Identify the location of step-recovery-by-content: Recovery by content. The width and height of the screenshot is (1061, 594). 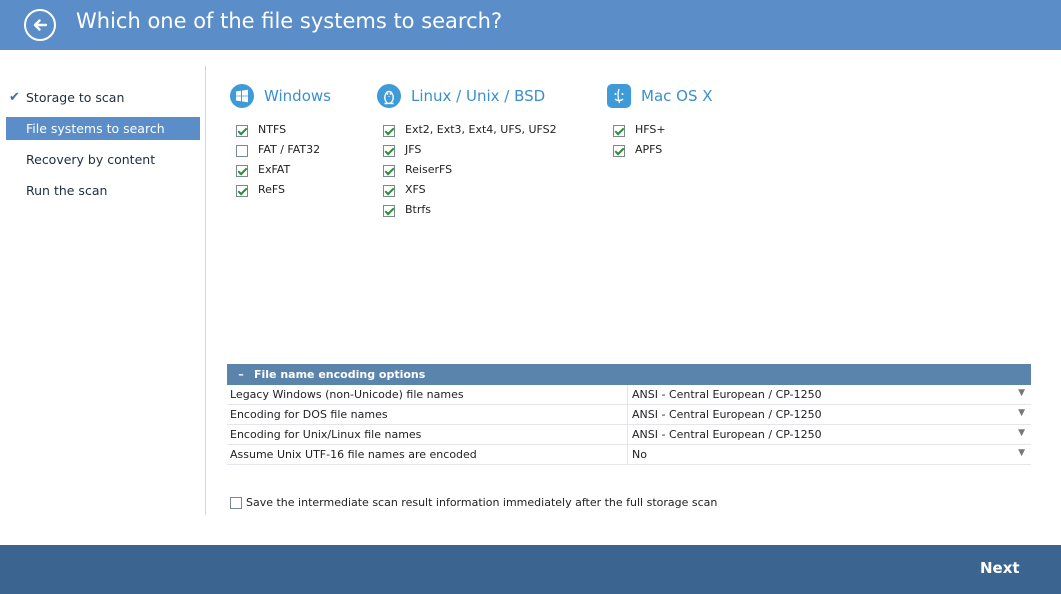
(103, 159).